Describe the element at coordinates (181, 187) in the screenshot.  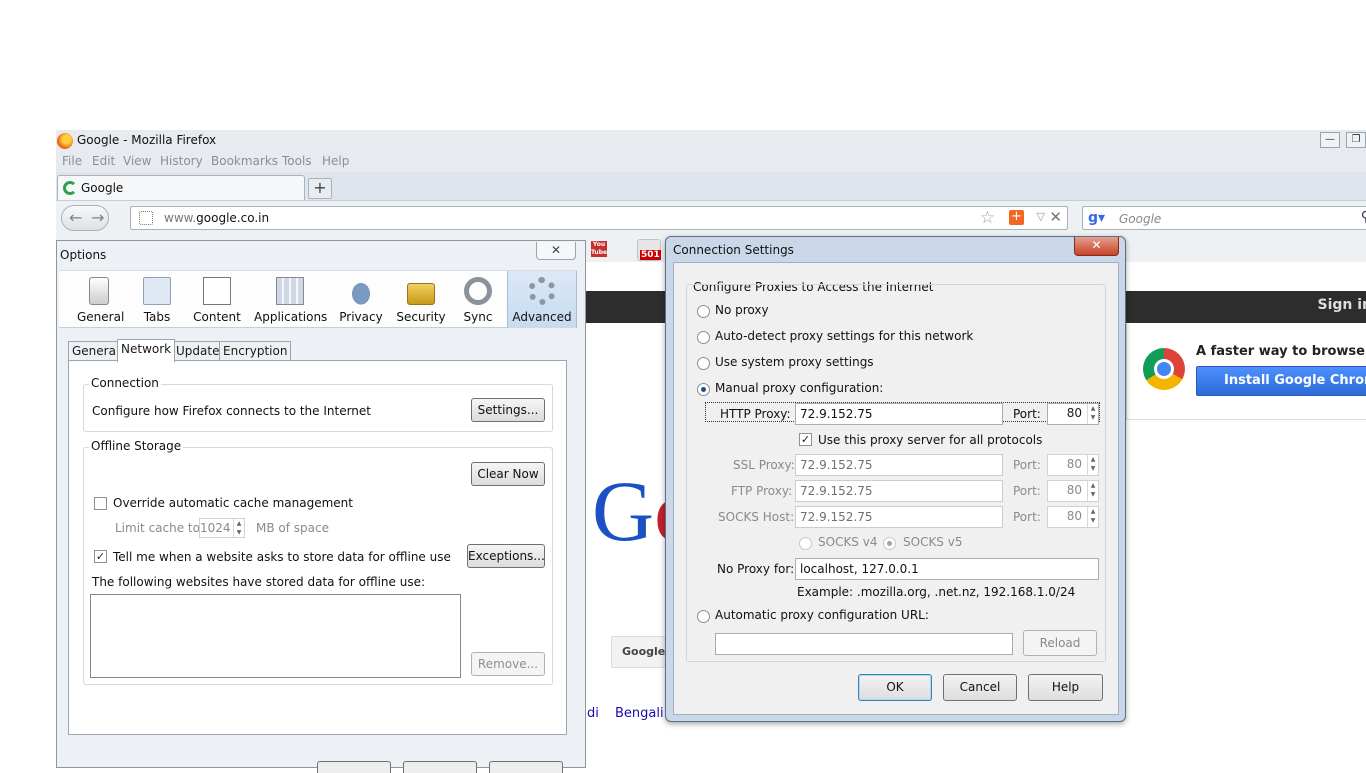
I see `tab-google: Google` at that location.